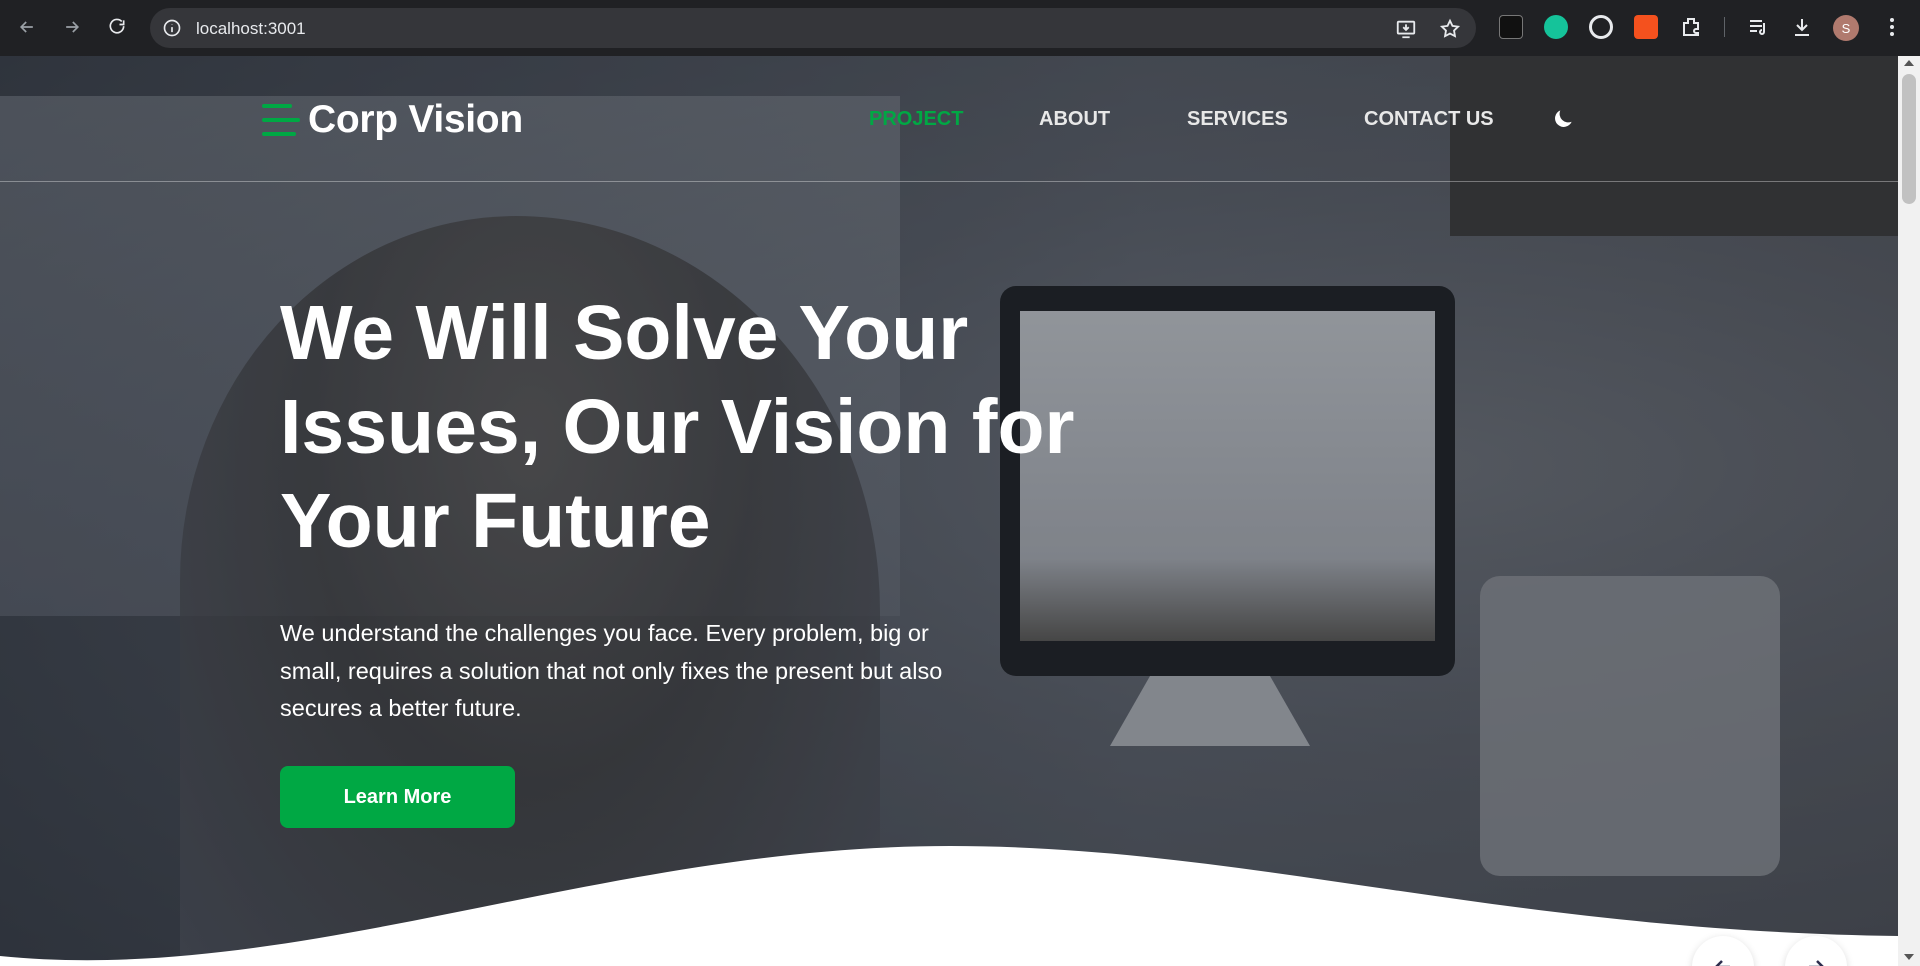 The image size is (1920, 966). I want to click on scroll-up-arrow-icon, so click(1909, 63).